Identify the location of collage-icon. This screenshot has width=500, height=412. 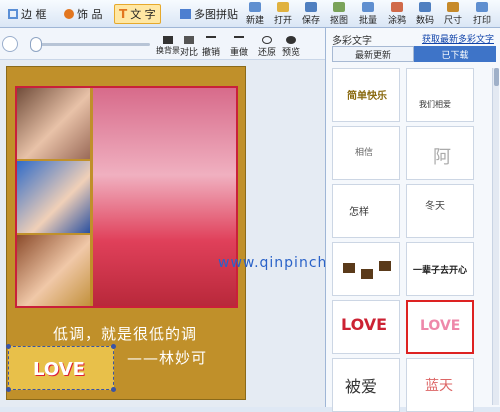
(185, 14).